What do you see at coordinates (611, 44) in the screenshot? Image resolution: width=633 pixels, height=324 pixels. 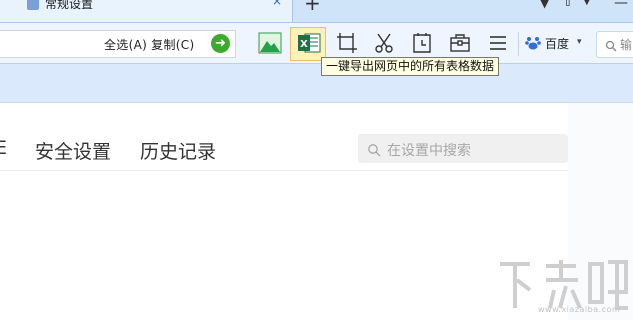 I see `search-icon` at bounding box center [611, 44].